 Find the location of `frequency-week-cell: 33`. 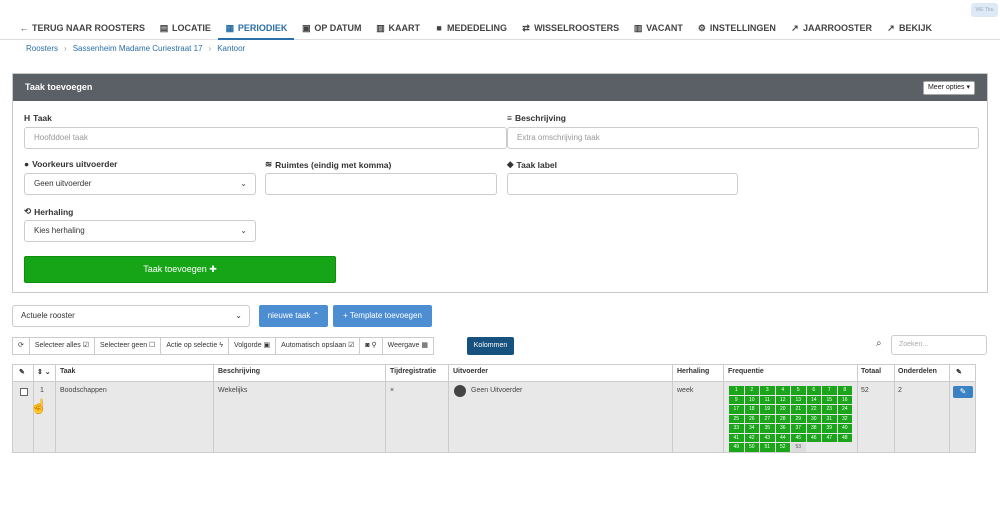

frequency-week-cell: 33 is located at coordinates (736, 428).